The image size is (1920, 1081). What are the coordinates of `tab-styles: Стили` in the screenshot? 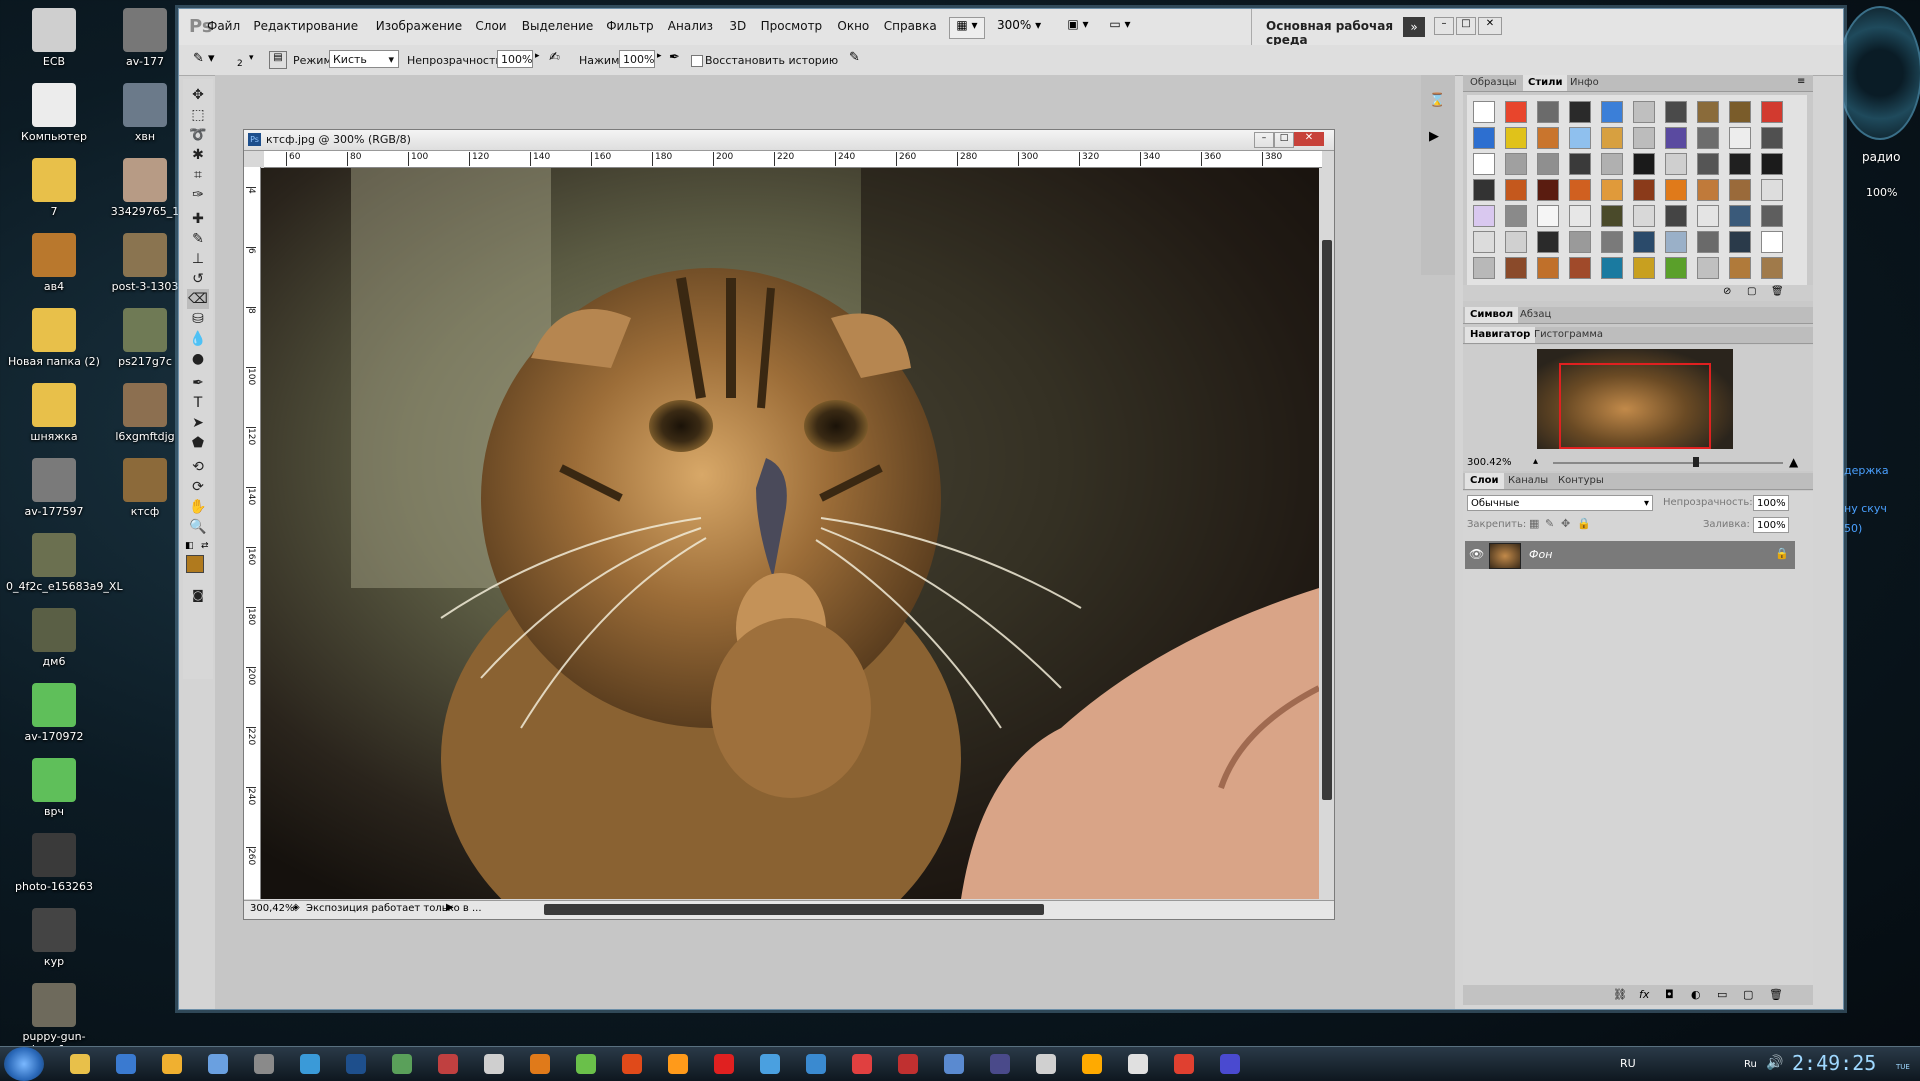 It's located at (1545, 83).